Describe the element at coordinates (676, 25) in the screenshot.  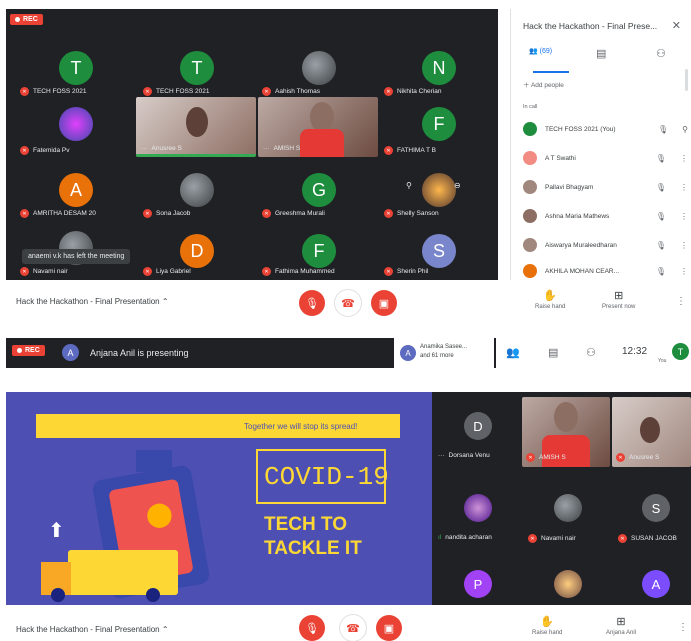
I see `close-icon: ✕` at that location.